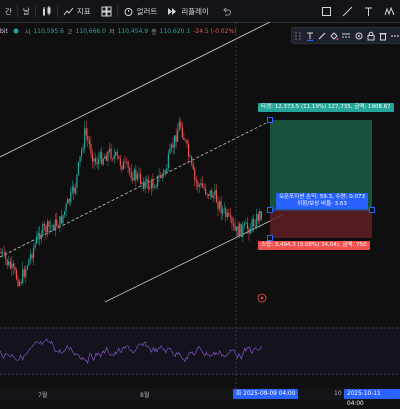 The height and width of the screenshot is (409, 400). I want to click on text-tool-button, so click(368, 11).